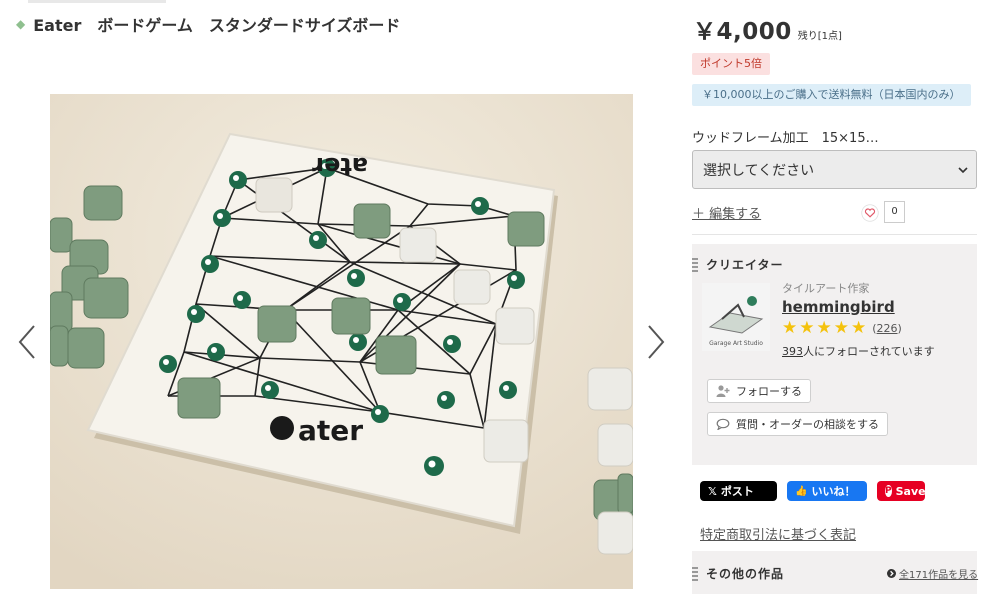 The width and height of the screenshot is (1004, 594). I want to click on edit-link: ＋ 編集する, so click(726, 212).